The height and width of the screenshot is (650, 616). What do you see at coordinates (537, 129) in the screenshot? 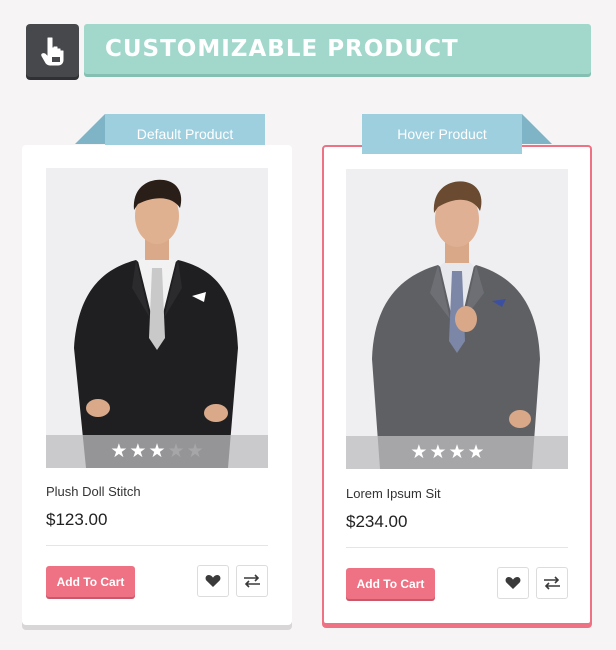
I see `ribbon-fold-right` at bounding box center [537, 129].